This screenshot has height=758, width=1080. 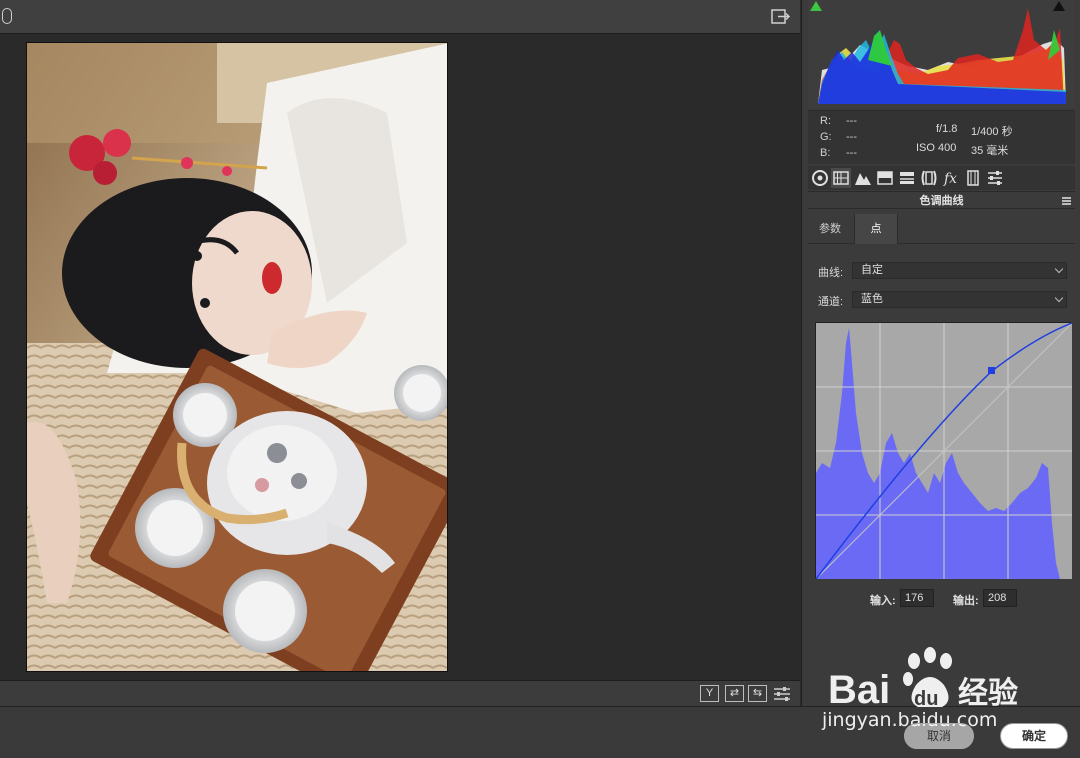 What do you see at coordinates (991, 370) in the screenshot?
I see `curve-point-handle` at bounding box center [991, 370].